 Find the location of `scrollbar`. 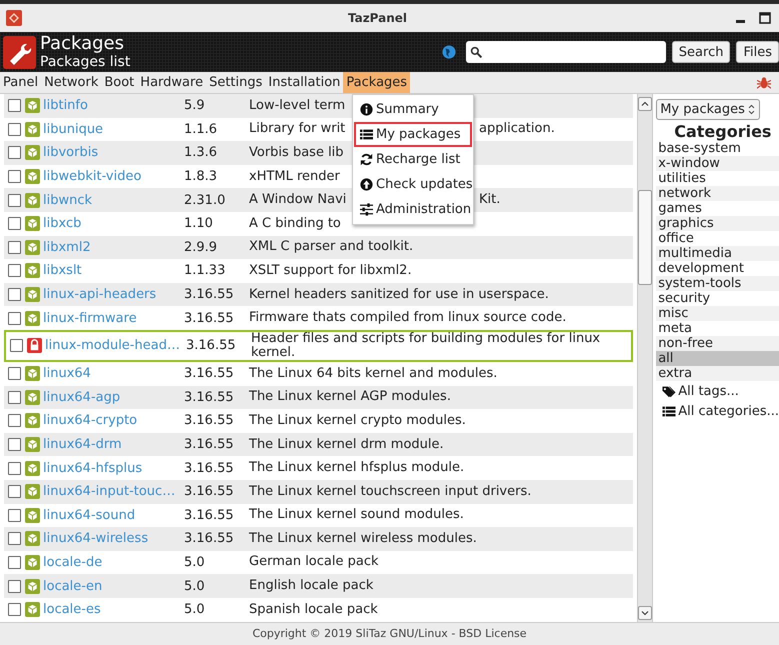

scrollbar is located at coordinates (645, 358).